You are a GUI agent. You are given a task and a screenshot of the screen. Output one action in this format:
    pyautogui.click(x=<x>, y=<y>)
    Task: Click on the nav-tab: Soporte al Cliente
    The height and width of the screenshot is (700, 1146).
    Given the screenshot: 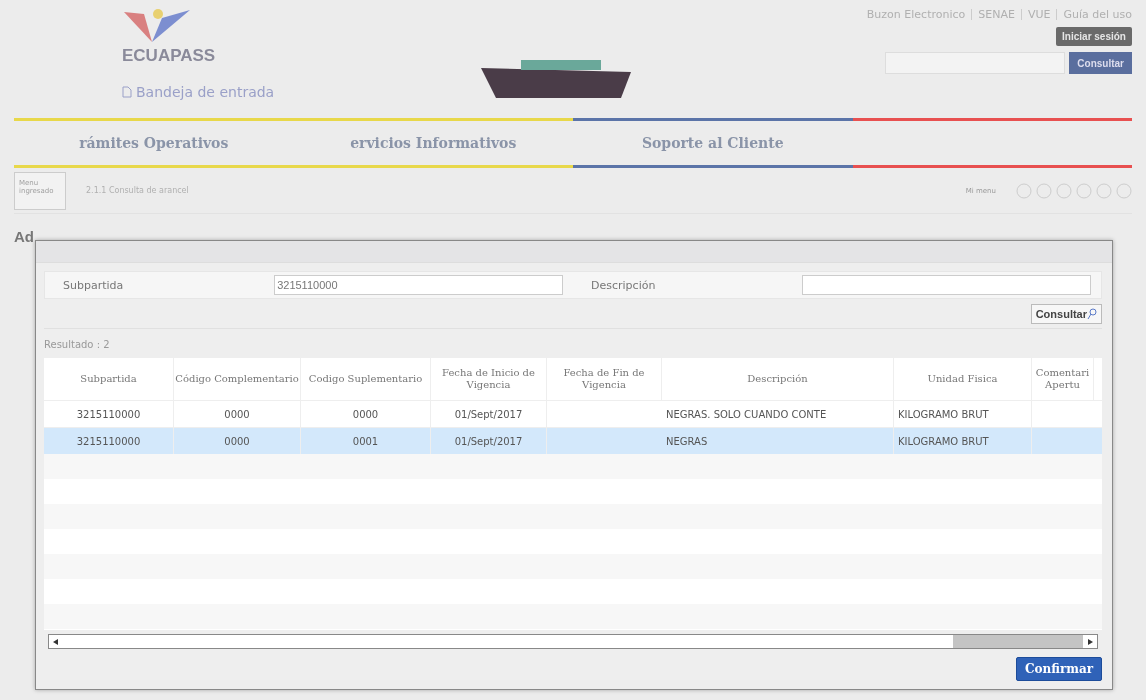 What is the action you would take?
    pyautogui.click(x=713, y=143)
    